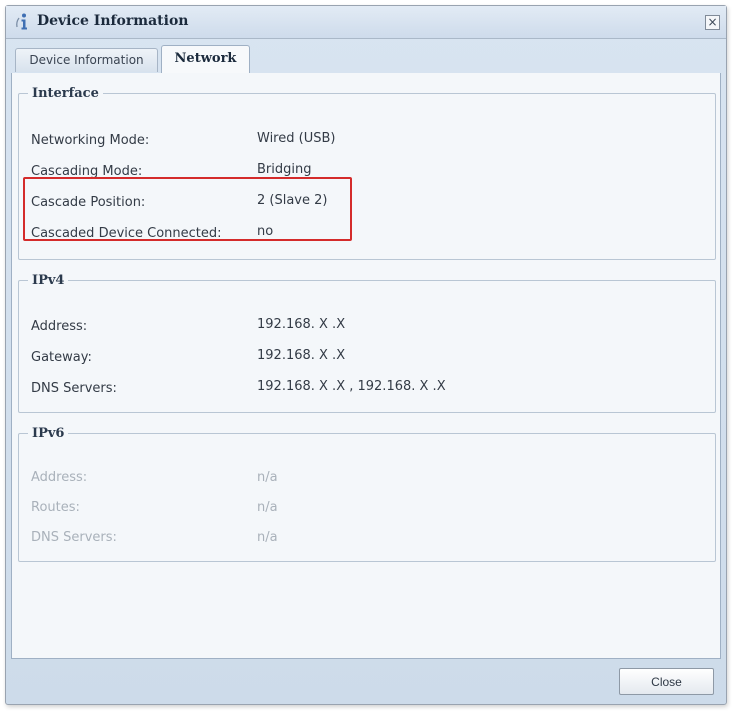 This screenshot has height=712, width=734. What do you see at coordinates (48, 433) in the screenshot?
I see `ipv6-legend: IPv6` at bounding box center [48, 433].